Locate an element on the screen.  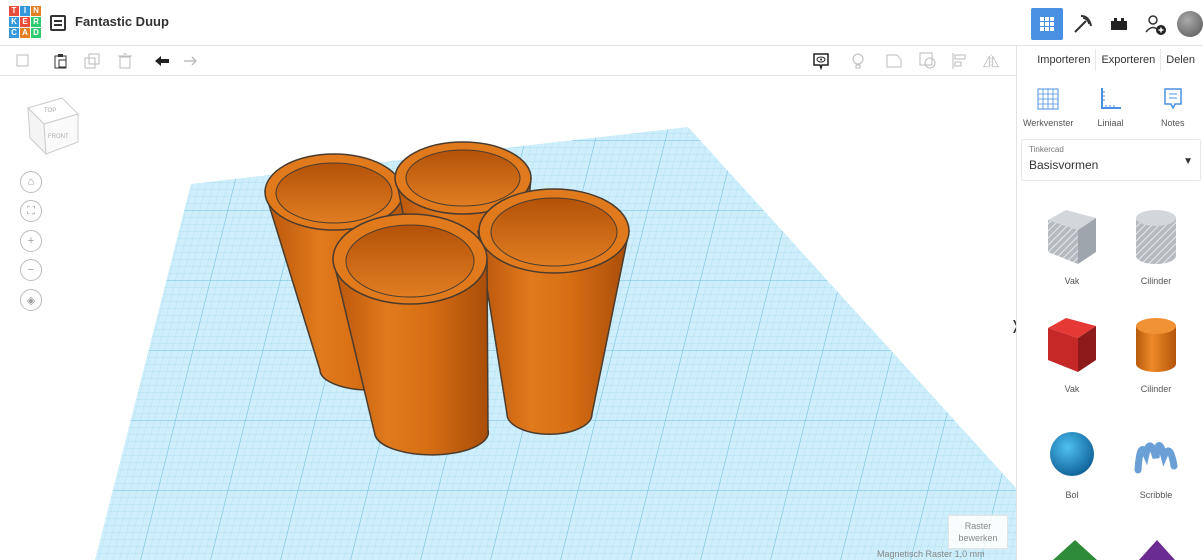
duplicate-icon is located at coordinates (92, 61).